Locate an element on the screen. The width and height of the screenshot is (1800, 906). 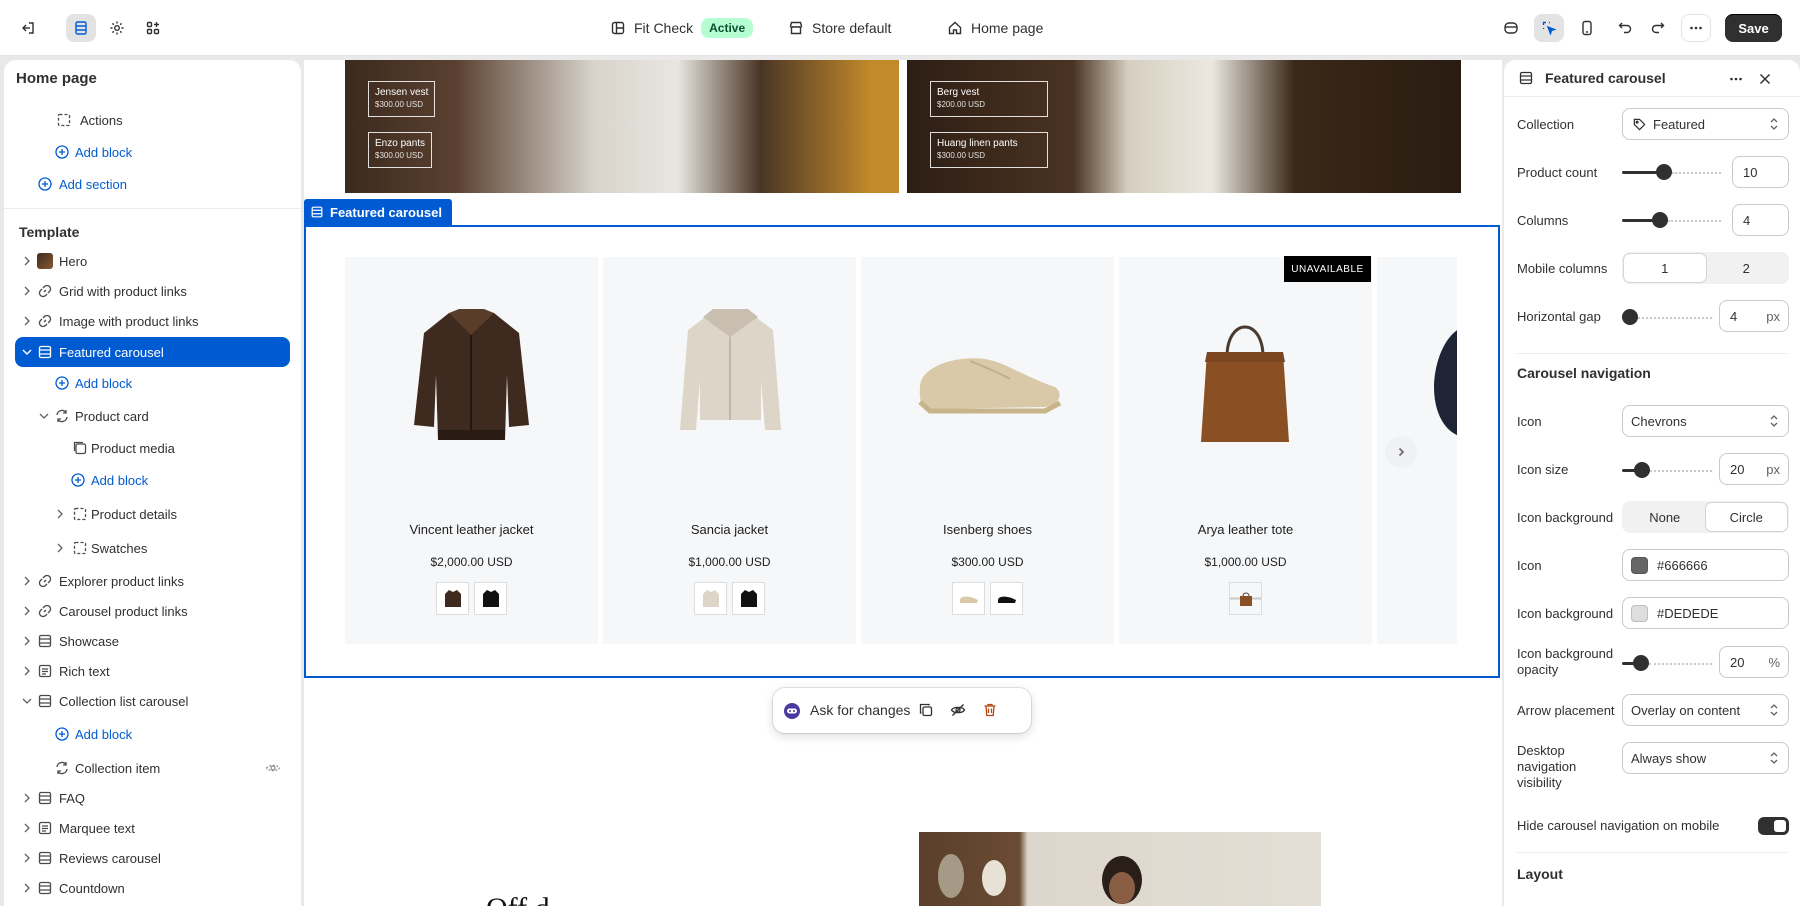
product-name: Sancia jacket is located at coordinates (729, 529).